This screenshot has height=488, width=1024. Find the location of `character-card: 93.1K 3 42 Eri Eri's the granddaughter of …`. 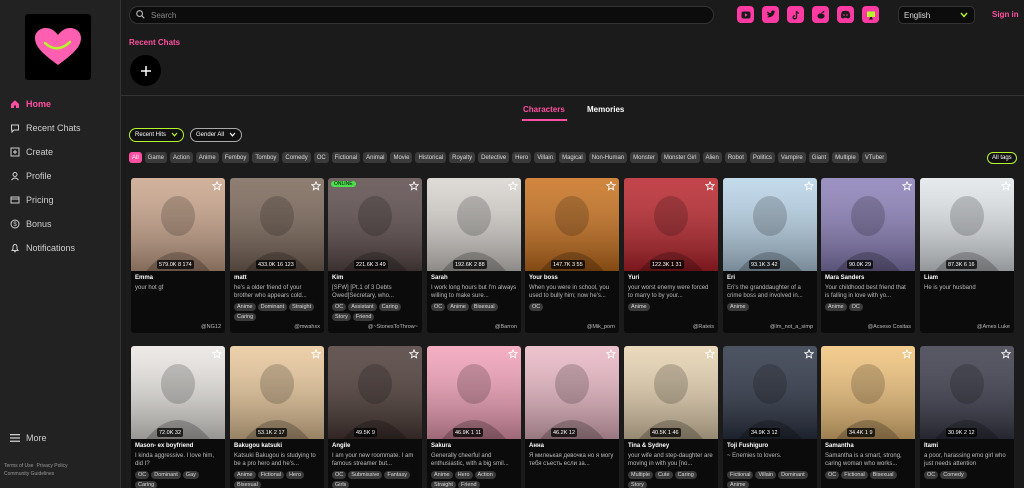

character-card: 93.1K 3 42 Eri Eri's the granddaughter of … is located at coordinates (770, 255).